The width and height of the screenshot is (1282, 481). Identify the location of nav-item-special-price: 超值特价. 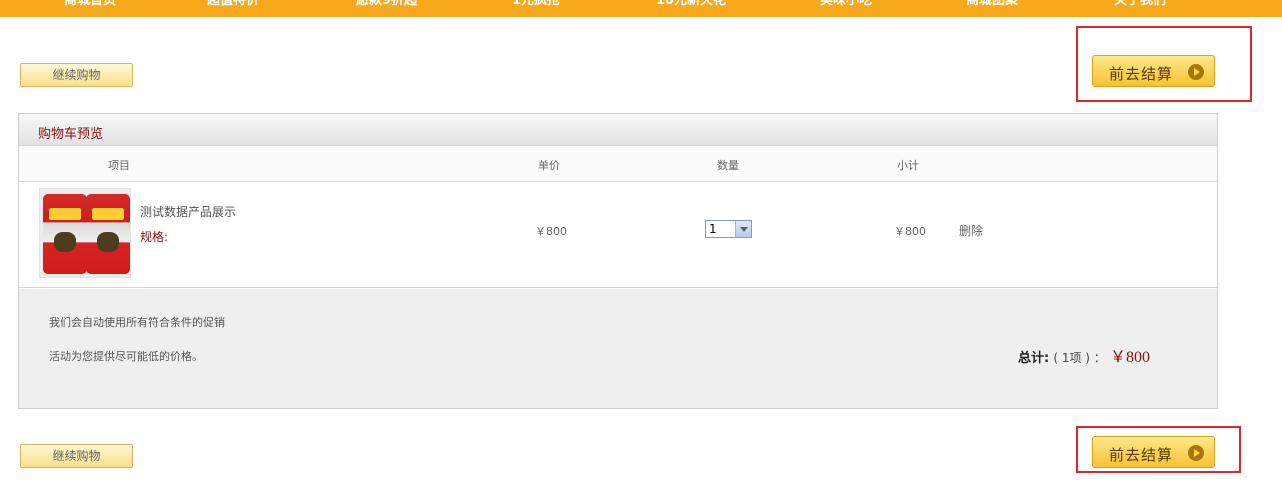
(233, 5).